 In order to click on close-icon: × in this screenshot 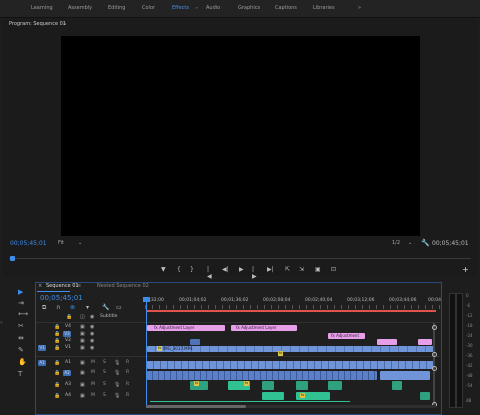, I will do `click(40, 286)`.